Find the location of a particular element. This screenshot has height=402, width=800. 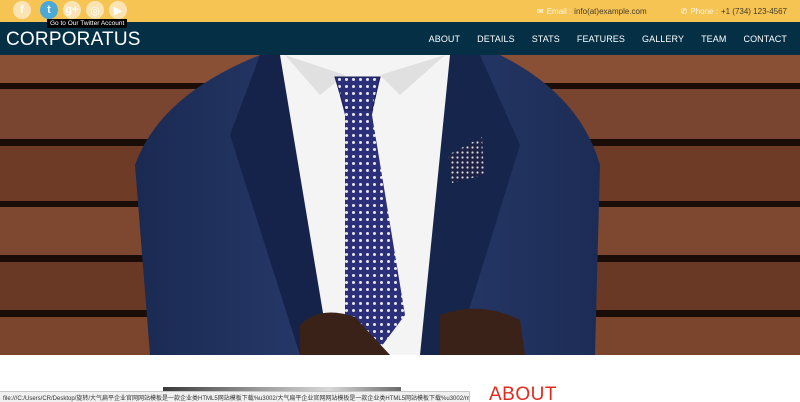

phone-icon: ✆ is located at coordinates (684, 11).